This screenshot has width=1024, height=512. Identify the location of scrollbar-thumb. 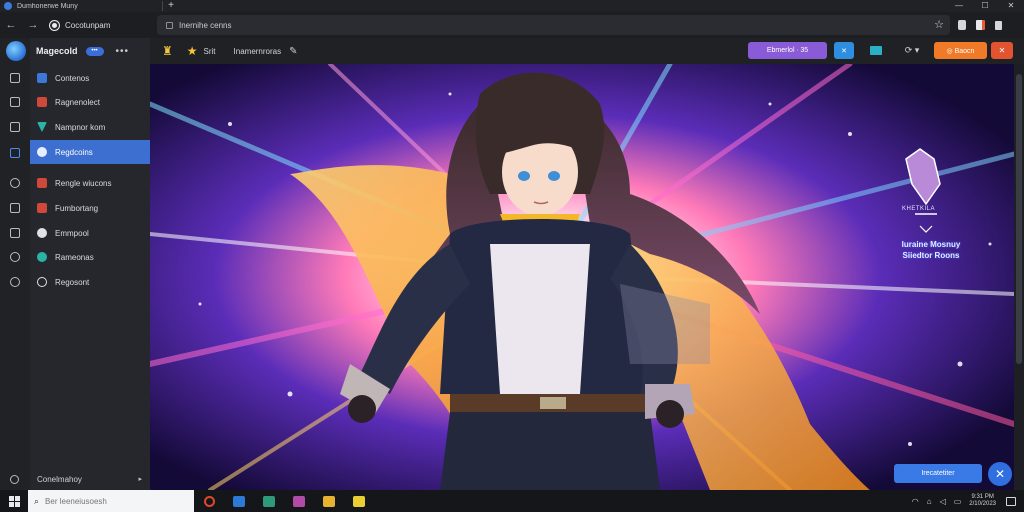
(1019, 219).